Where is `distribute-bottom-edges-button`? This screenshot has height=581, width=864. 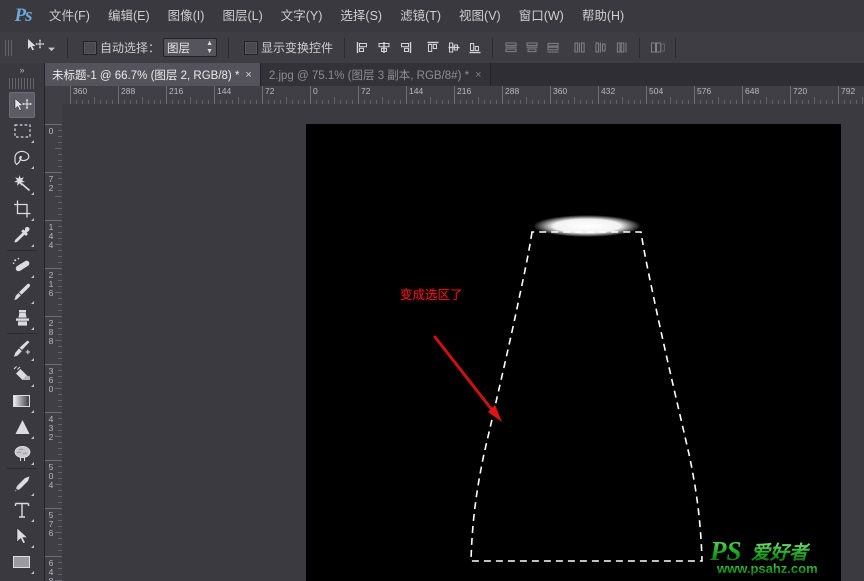 distribute-bottom-edges-button is located at coordinates (552, 47).